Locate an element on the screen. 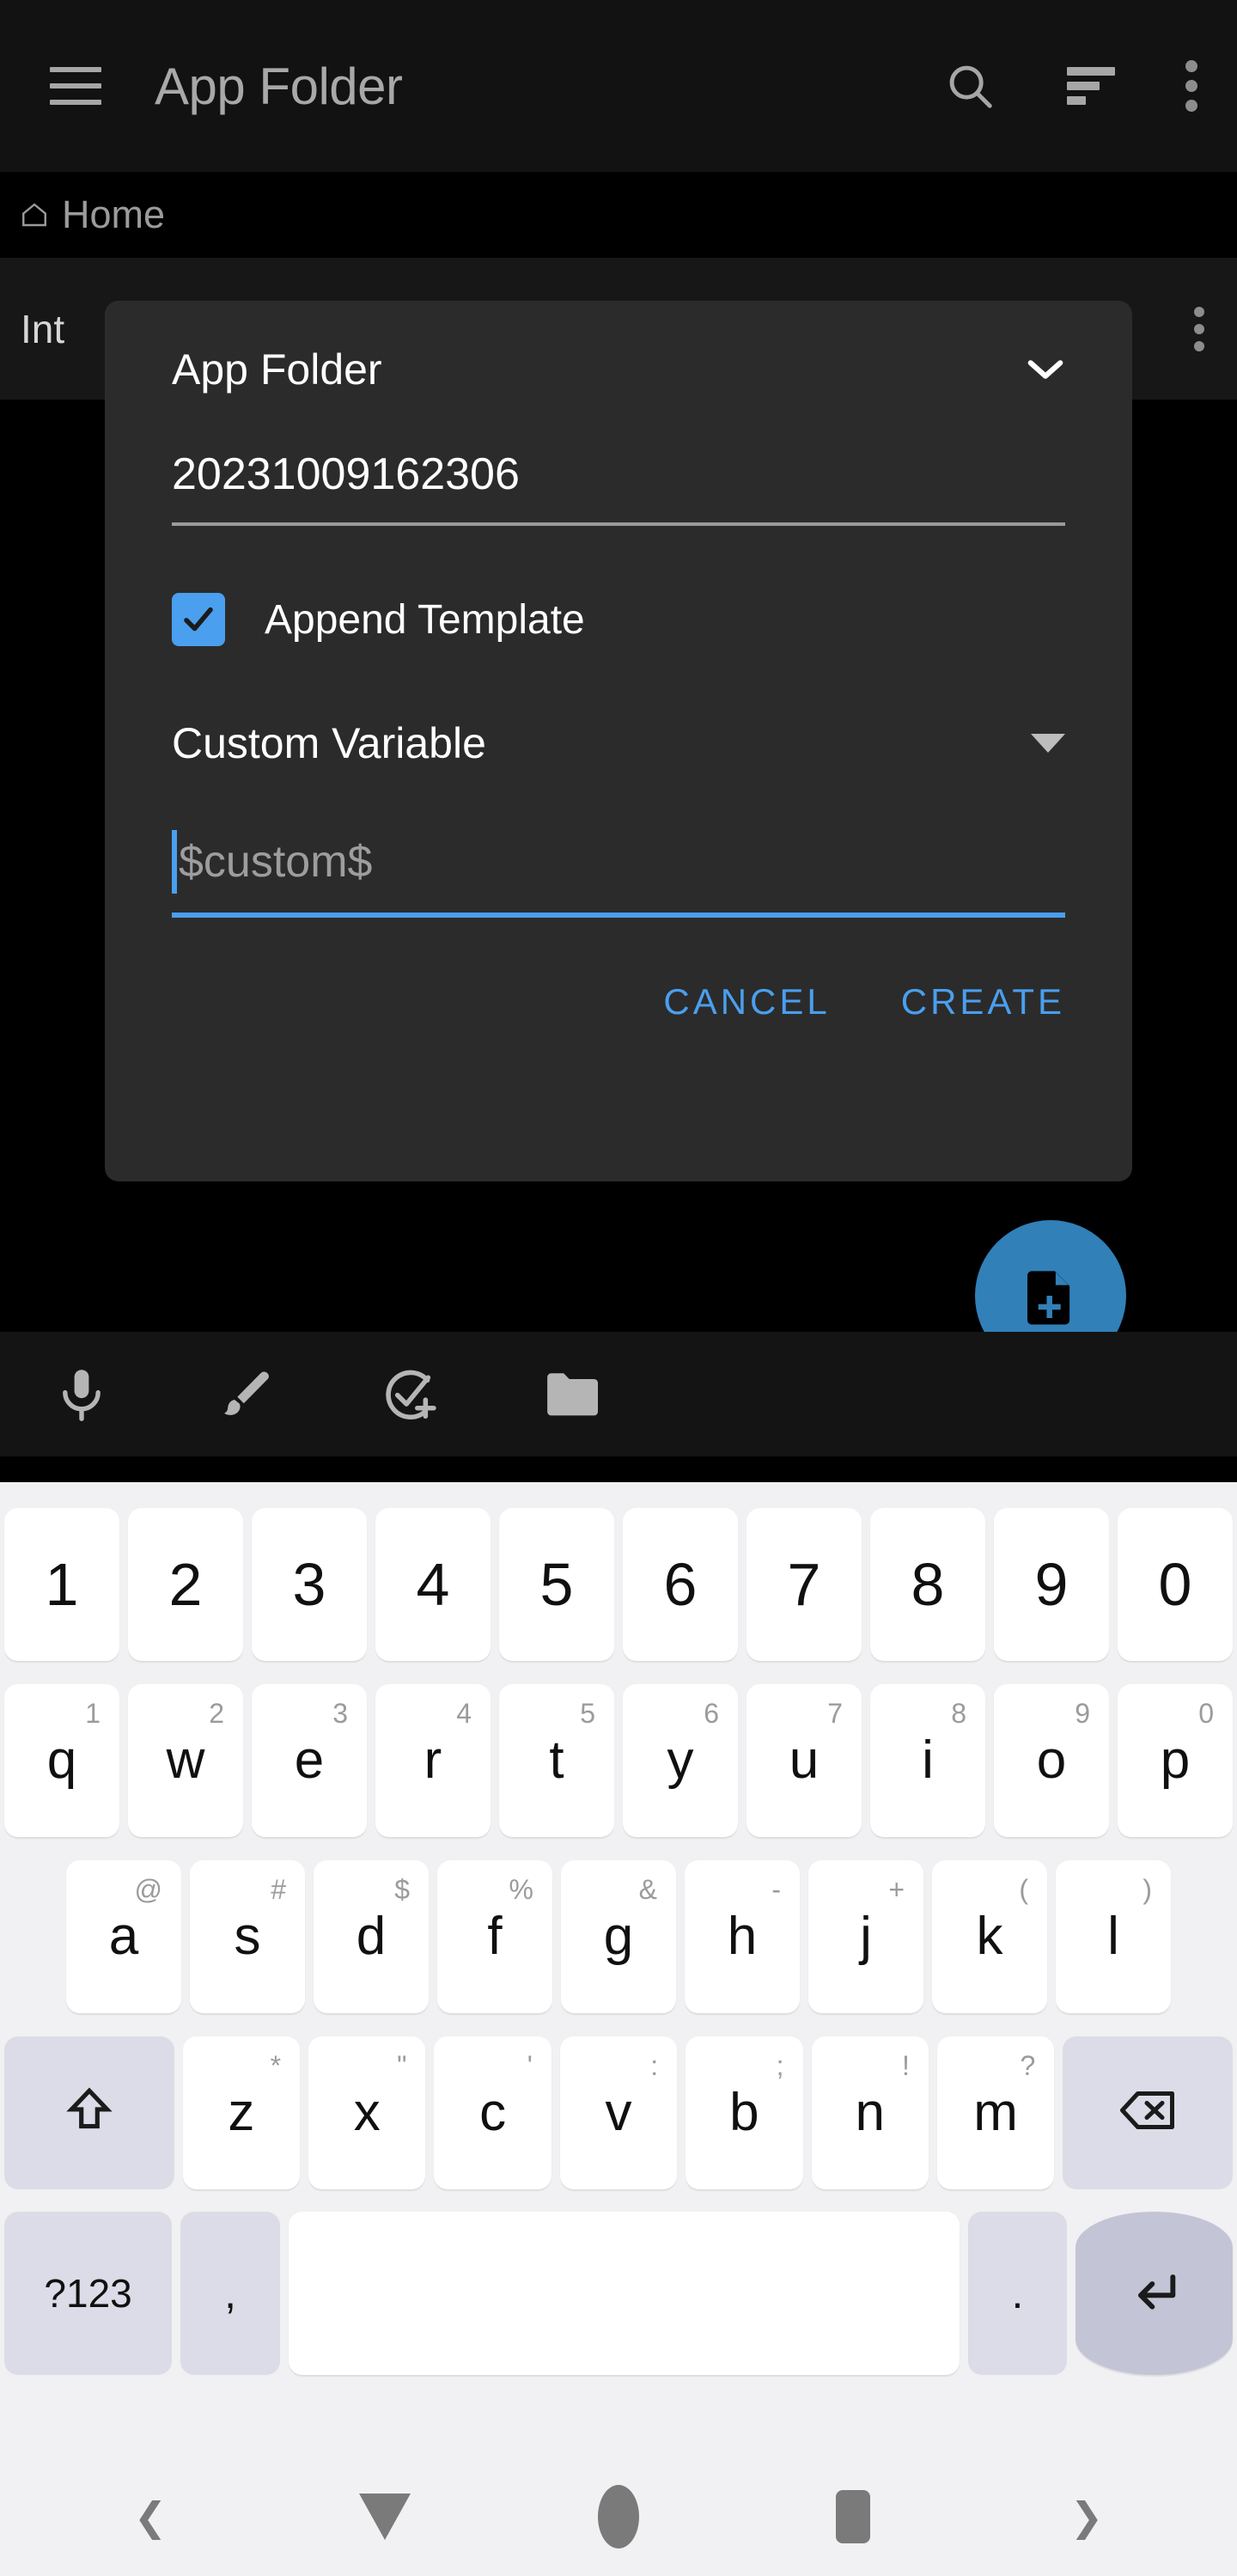  key-g: & g is located at coordinates (618, 1936).